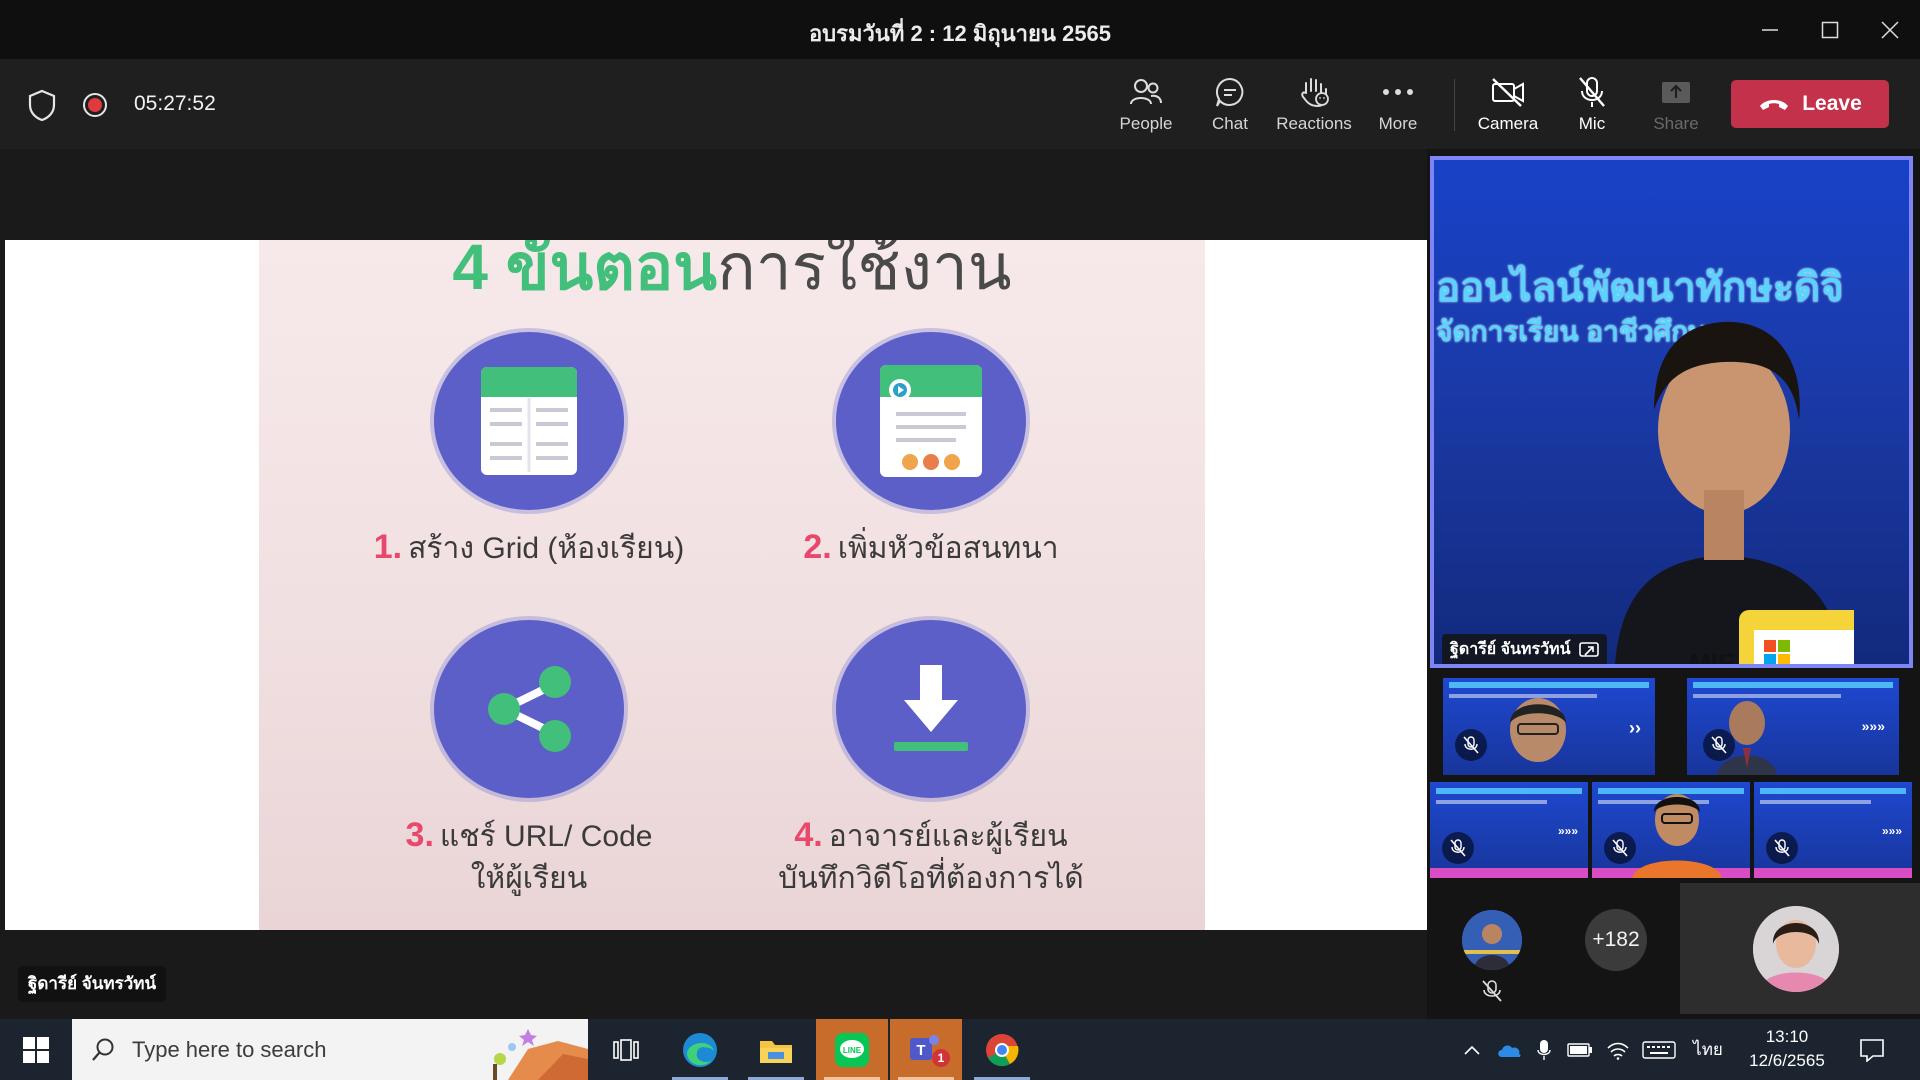  Describe the element at coordinates (1314, 123) in the screenshot. I see `reactions-label: Reactions` at that location.